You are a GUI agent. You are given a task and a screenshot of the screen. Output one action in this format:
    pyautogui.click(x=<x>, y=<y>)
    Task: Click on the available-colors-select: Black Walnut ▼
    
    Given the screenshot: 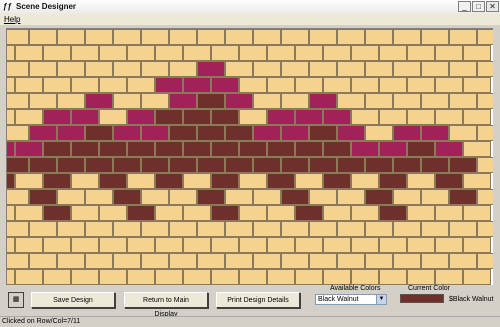 What is the action you would take?
    pyautogui.click(x=351, y=299)
    